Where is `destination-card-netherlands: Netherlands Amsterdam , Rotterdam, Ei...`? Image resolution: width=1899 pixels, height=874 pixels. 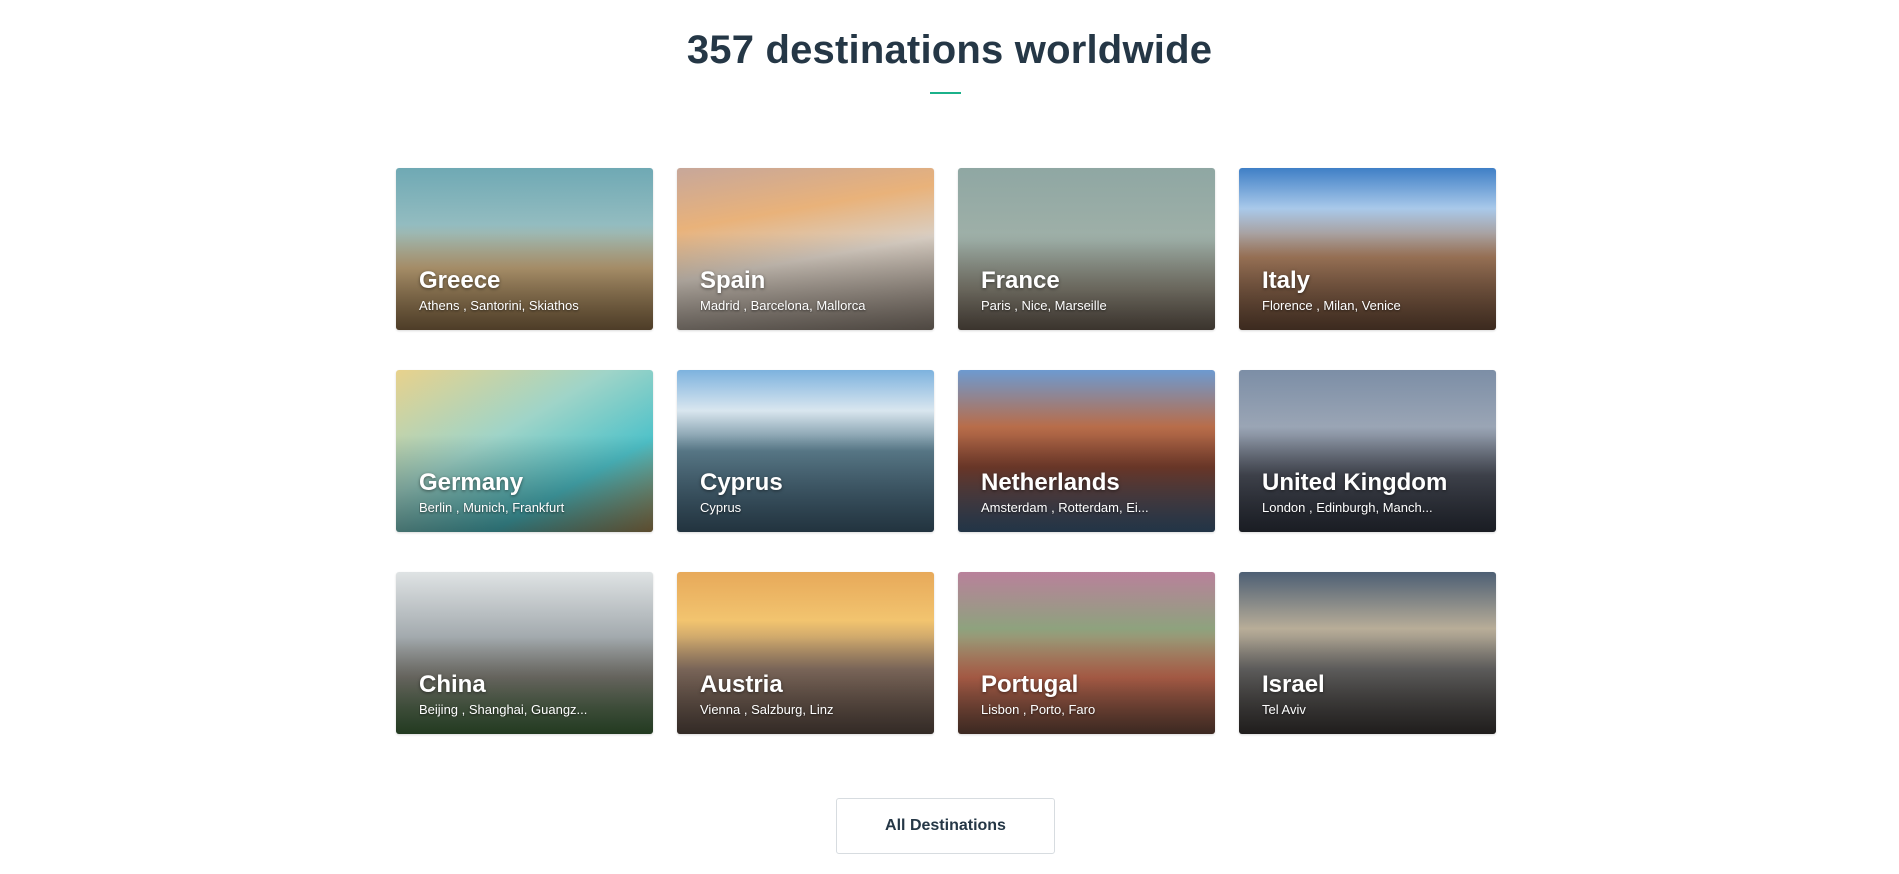 destination-card-netherlands: Netherlands Amsterdam , Rotterdam, Ei... is located at coordinates (1086, 451).